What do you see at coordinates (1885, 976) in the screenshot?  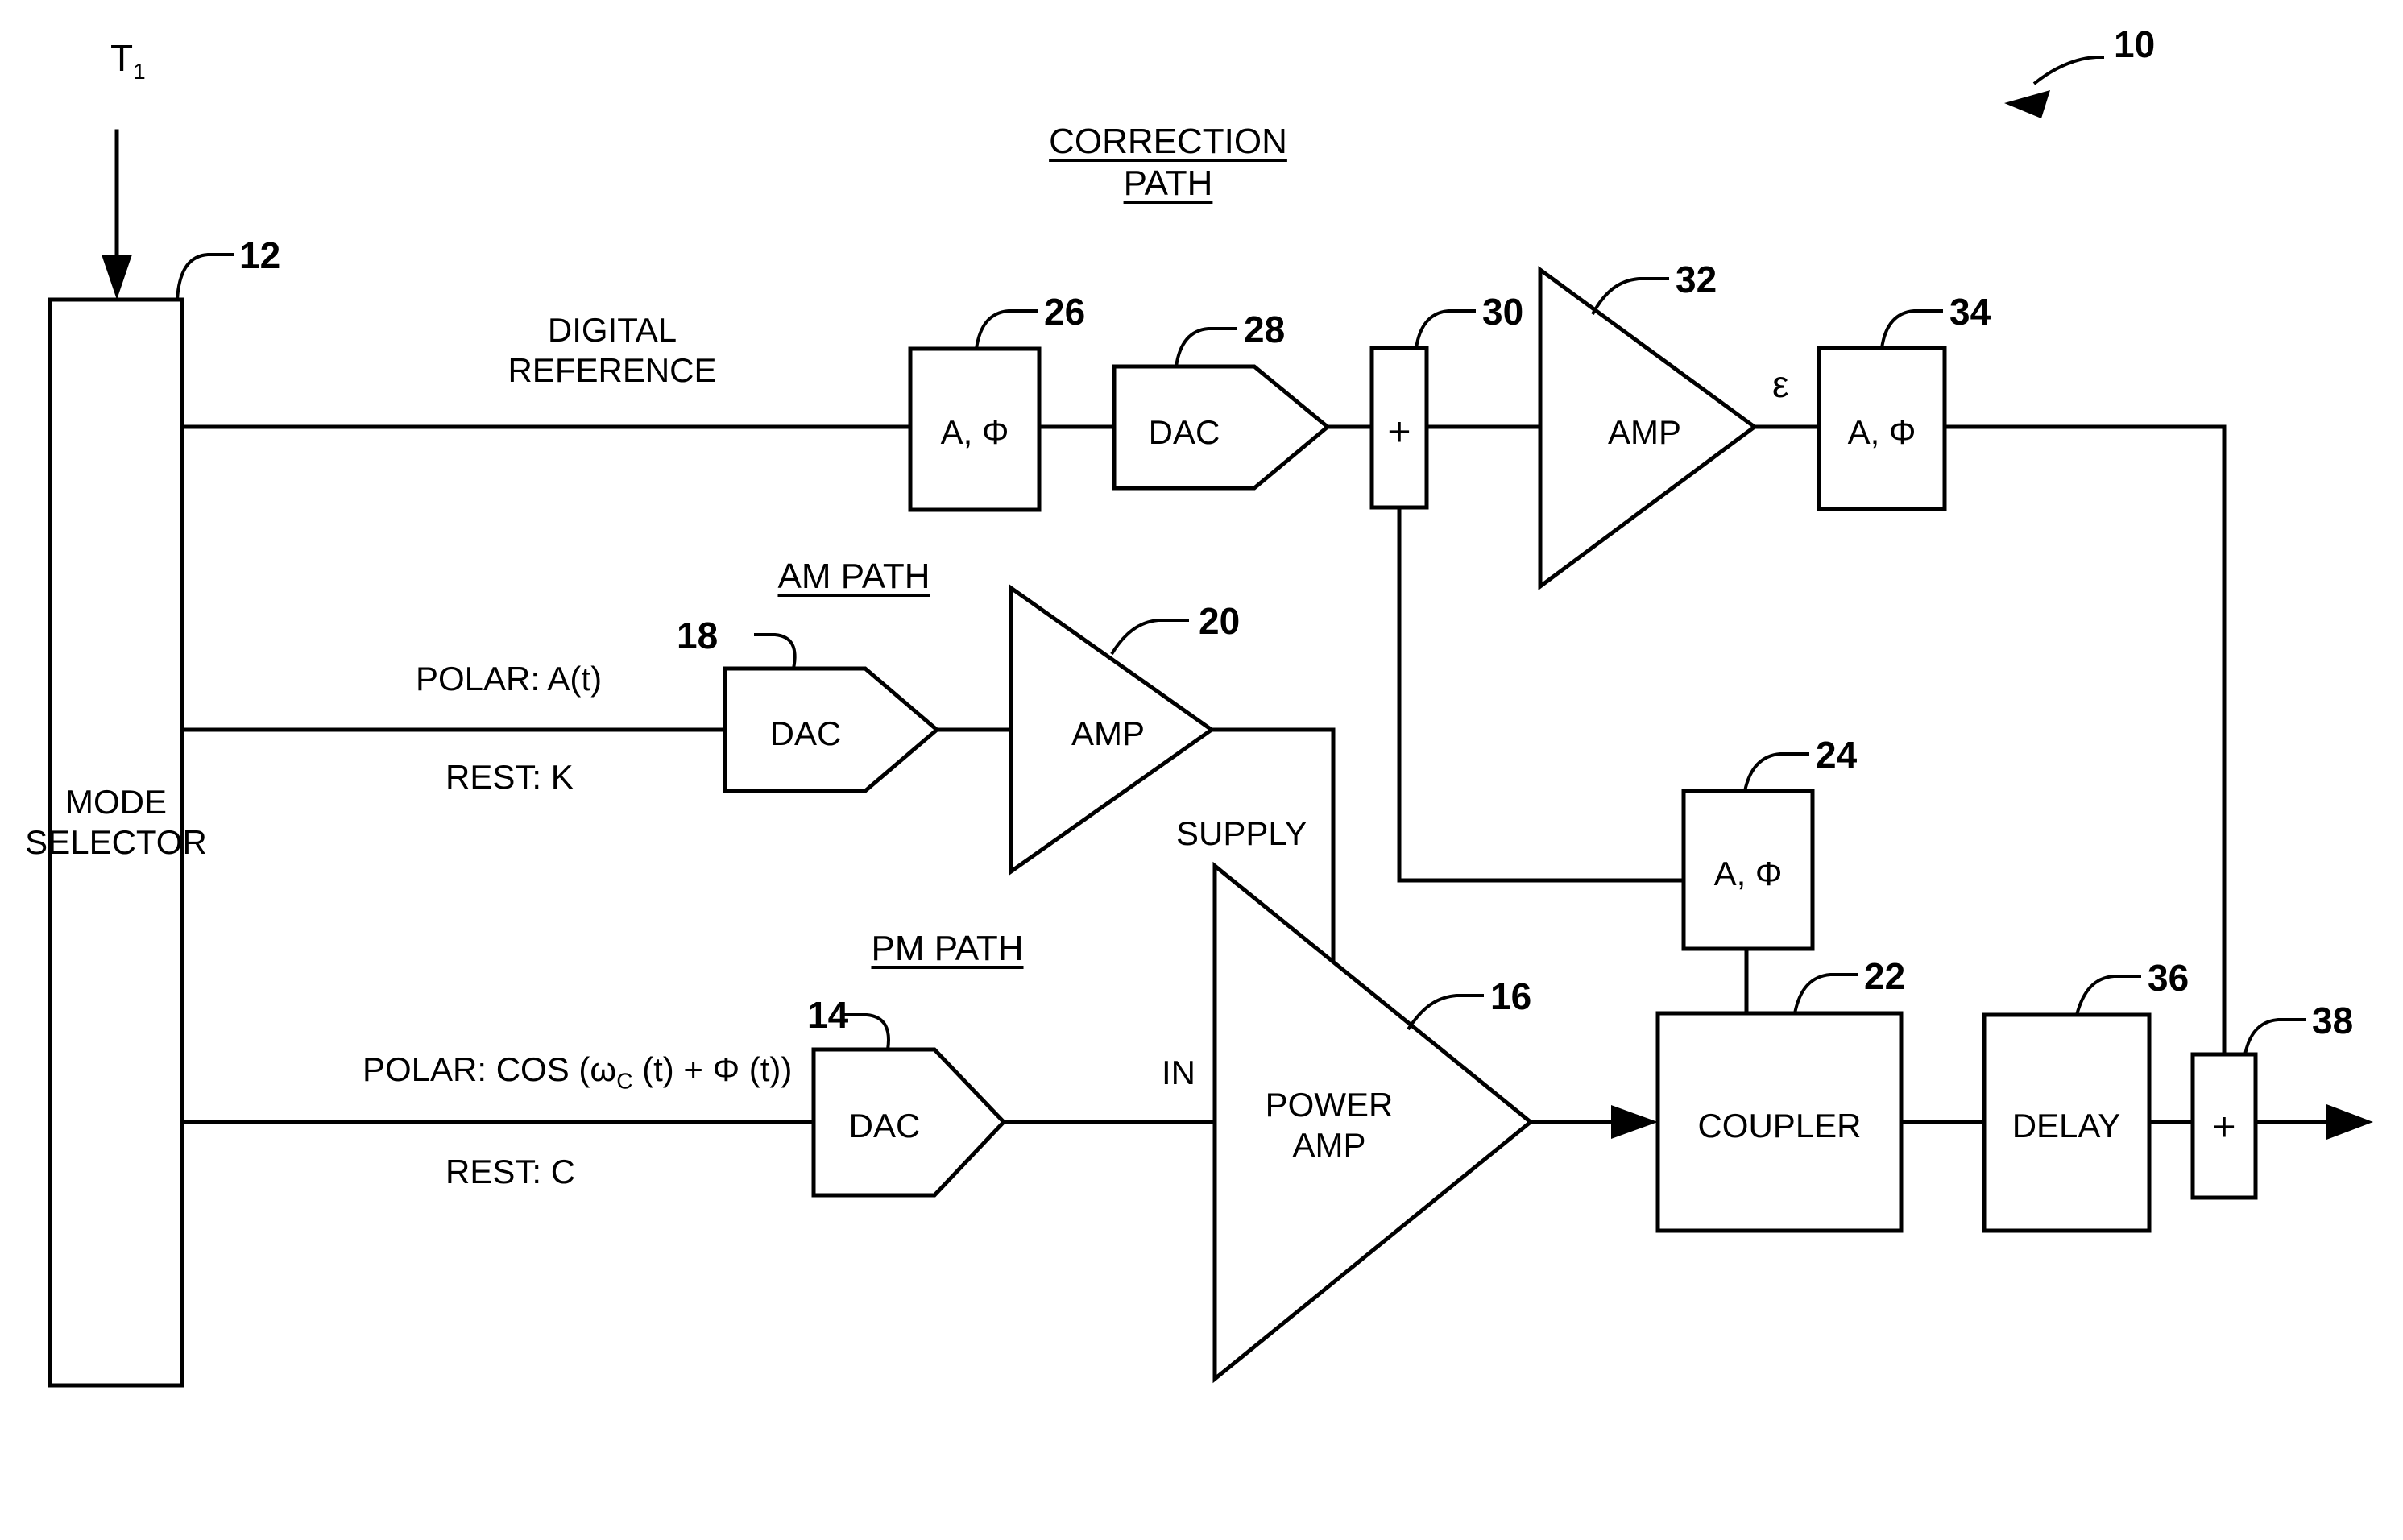 I see `ref-label-22: 22` at bounding box center [1885, 976].